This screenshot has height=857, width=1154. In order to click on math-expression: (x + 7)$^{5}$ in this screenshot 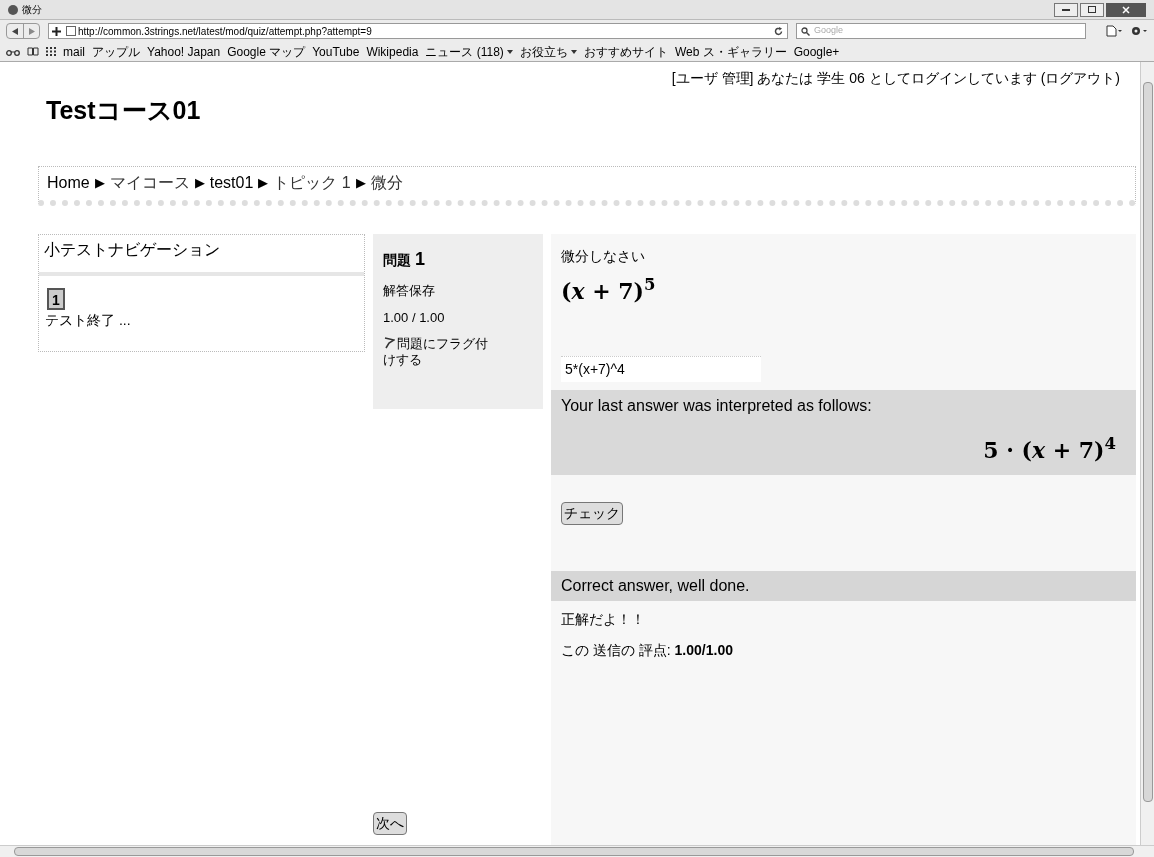, I will do `click(608, 290)`.